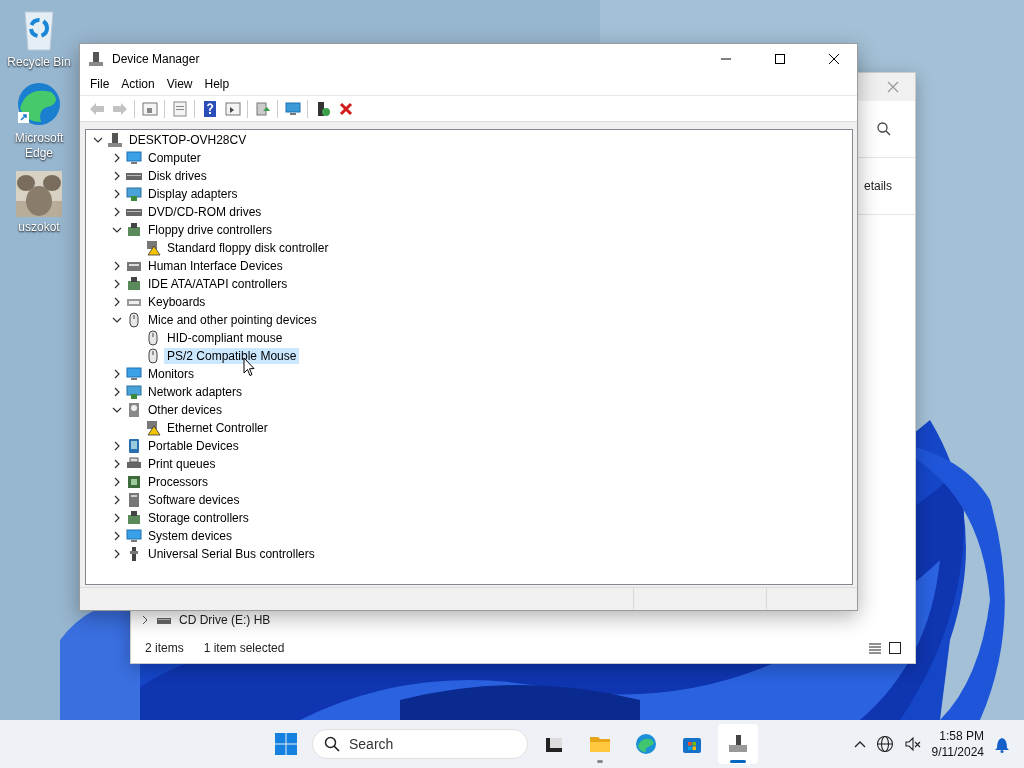 The image size is (1024, 768). Describe the element at coordinates (961, 736) in the screenshot. I see `clock-time: 1:58 PM` at that location.